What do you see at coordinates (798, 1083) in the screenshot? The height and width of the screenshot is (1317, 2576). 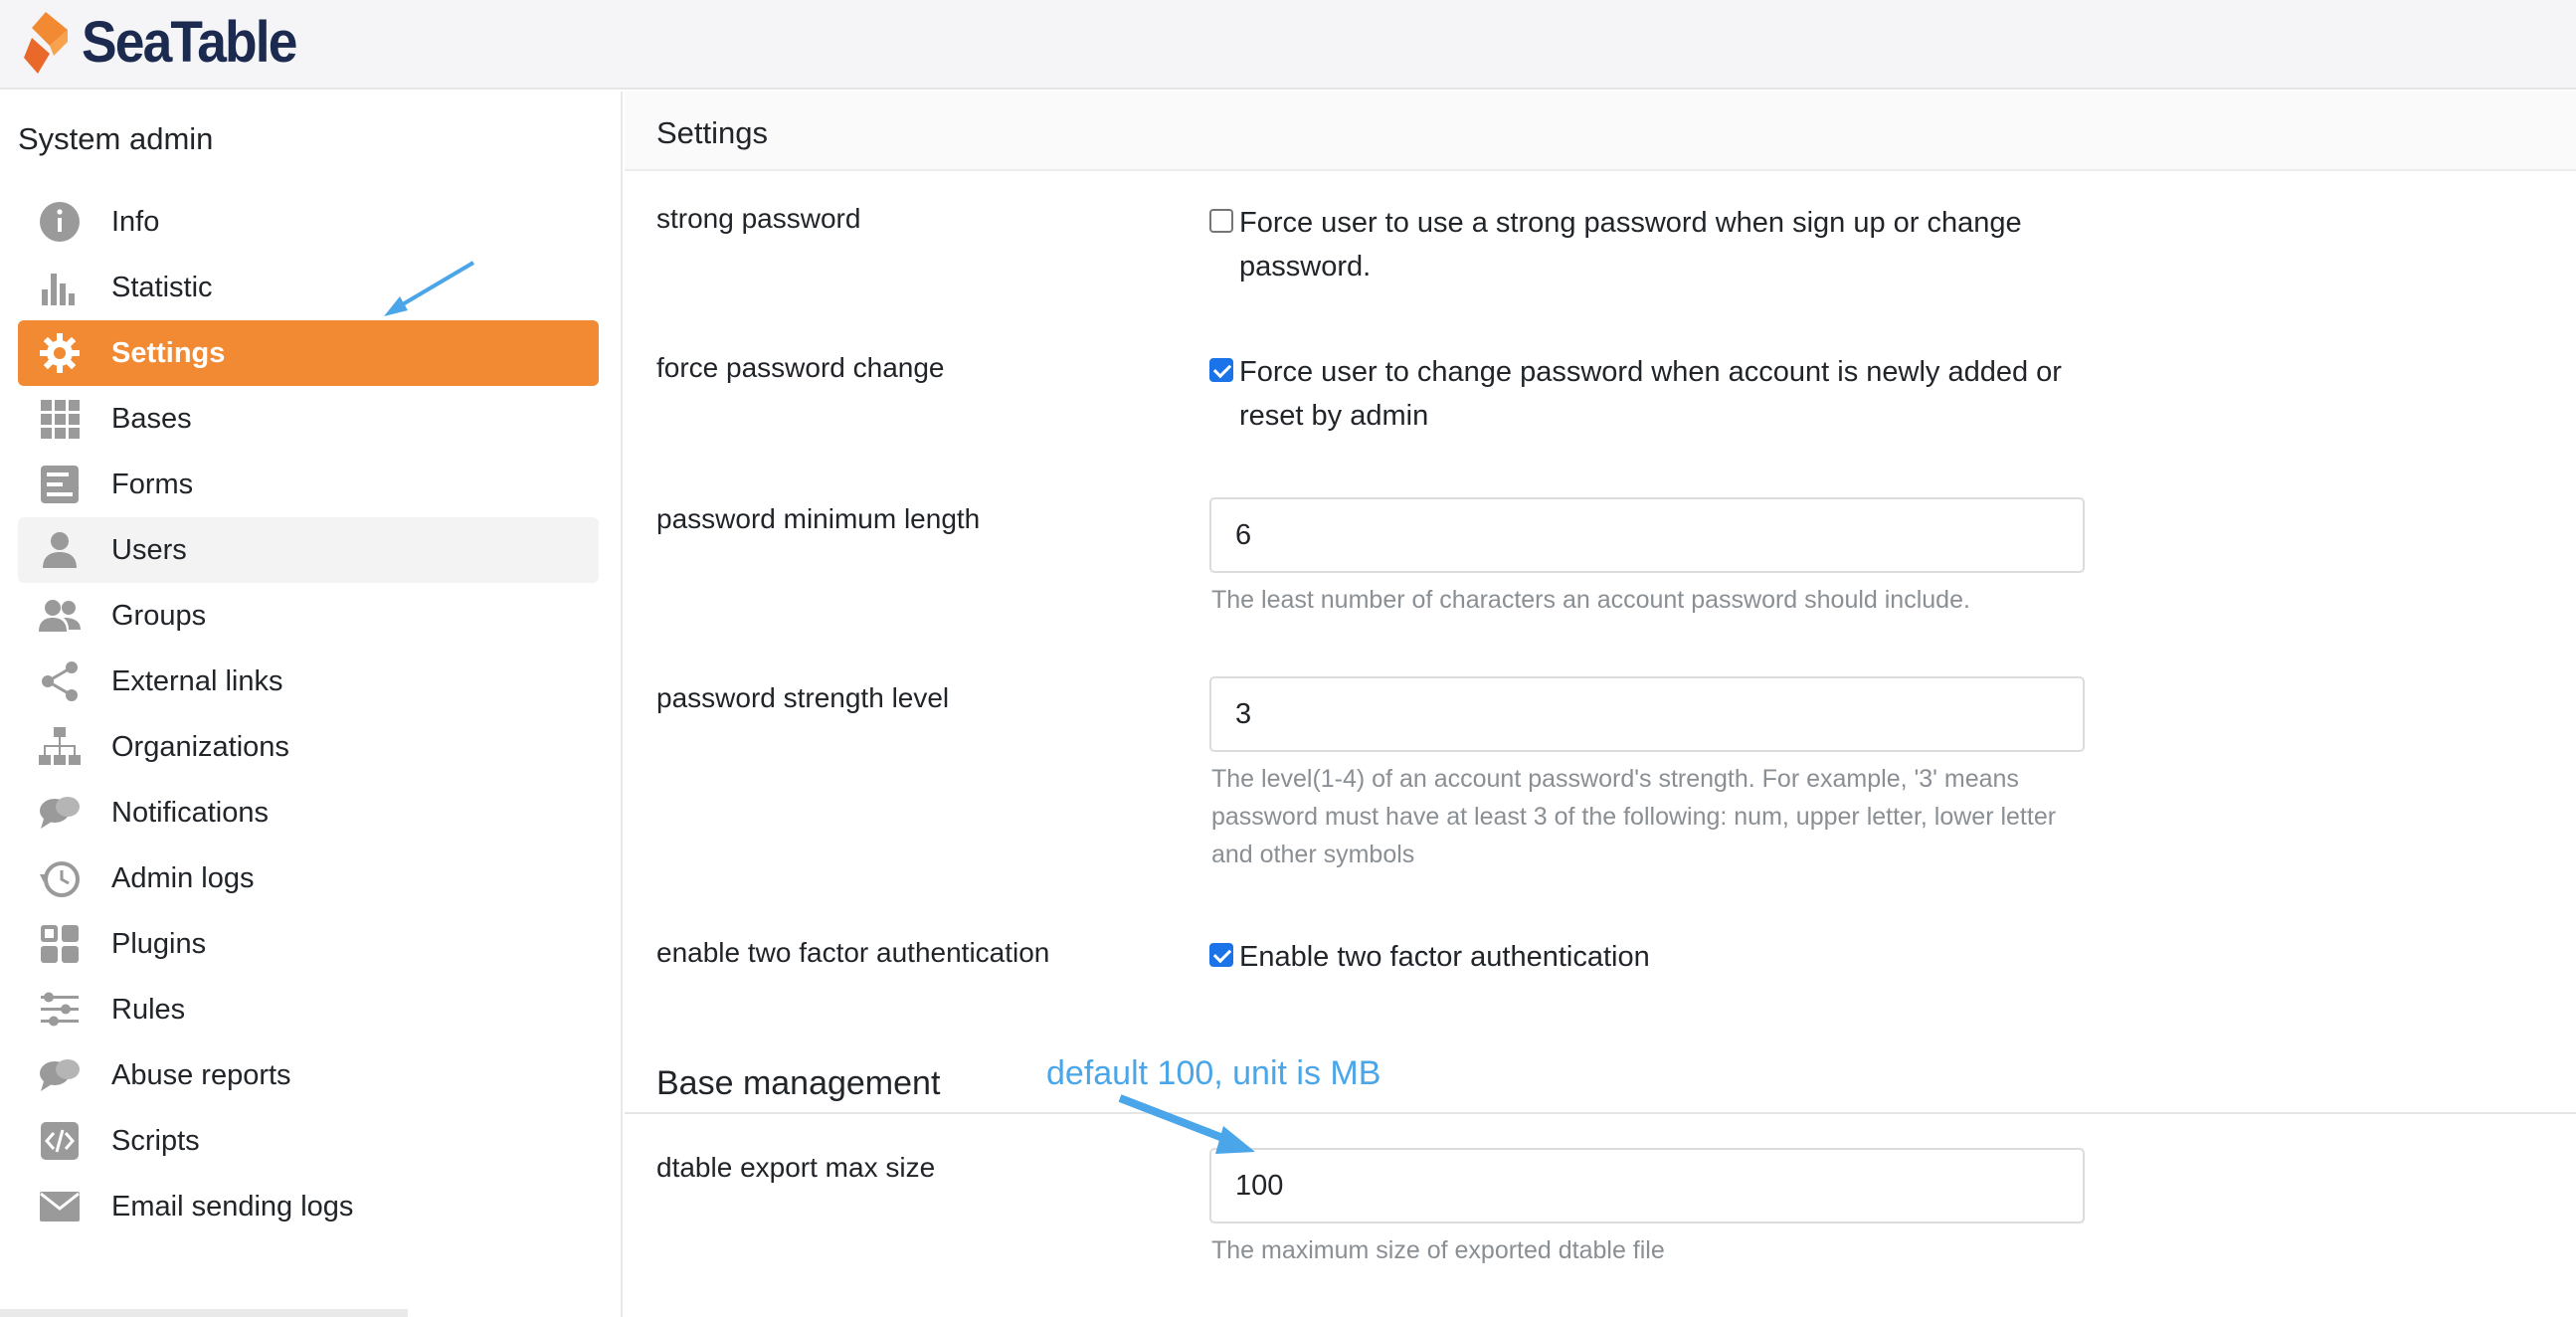 I see `base-management-title: Base management` at bounding box center [798, 1083].